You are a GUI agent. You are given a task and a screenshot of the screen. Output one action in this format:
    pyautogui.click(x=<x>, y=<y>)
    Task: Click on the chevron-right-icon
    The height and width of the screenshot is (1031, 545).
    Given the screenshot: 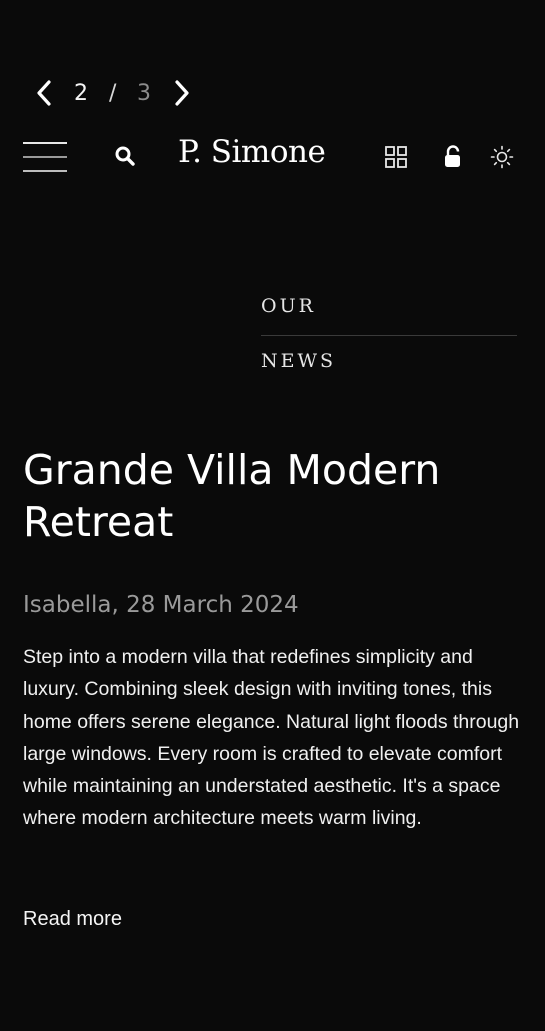 What is the action you would take?
    pyautogui.click(x=182, y=93)
    